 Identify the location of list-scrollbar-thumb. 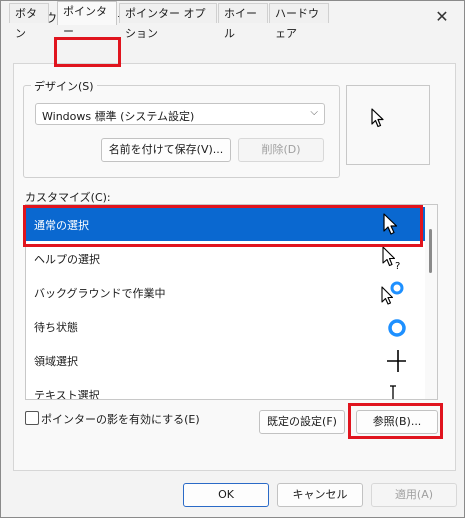
(430, 251).